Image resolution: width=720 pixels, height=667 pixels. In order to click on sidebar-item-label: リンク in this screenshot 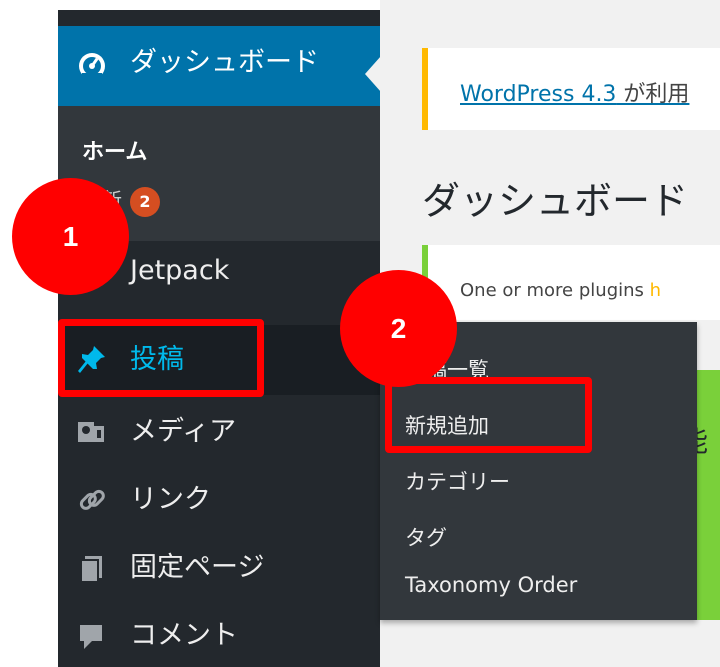, I will do `click(170, 499)`.